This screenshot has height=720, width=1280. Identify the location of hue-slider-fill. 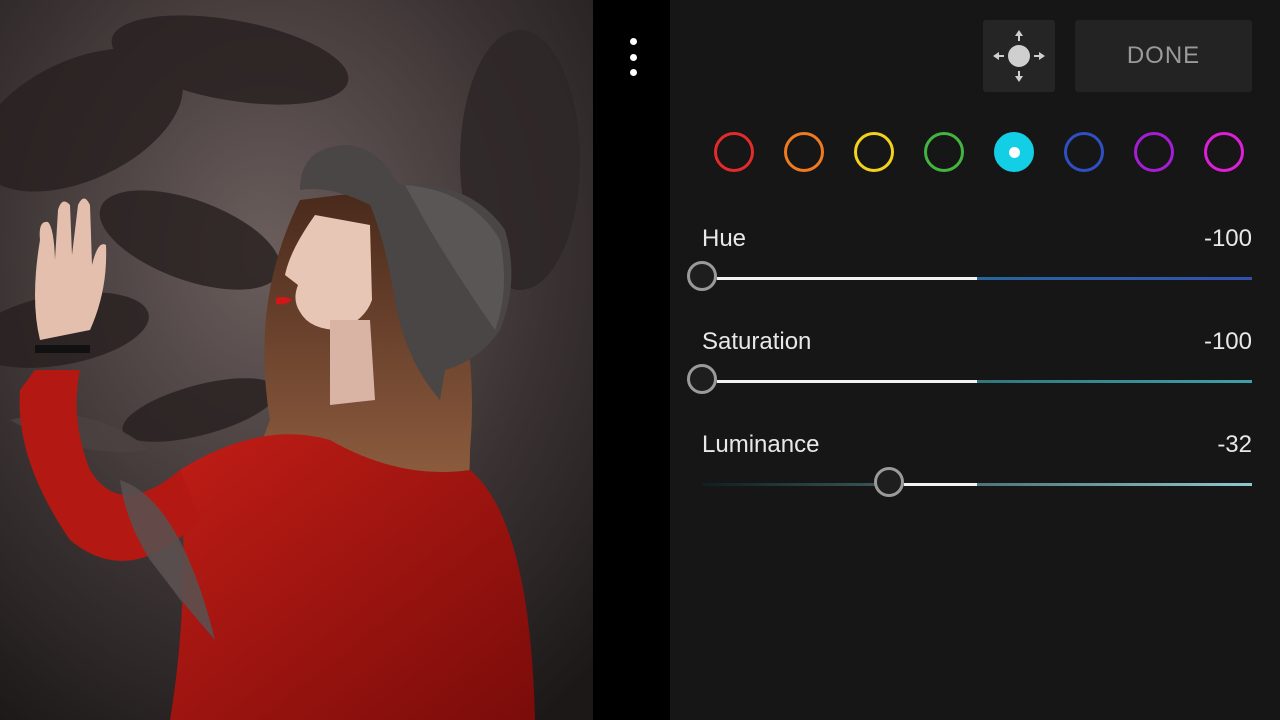
(847, 278).